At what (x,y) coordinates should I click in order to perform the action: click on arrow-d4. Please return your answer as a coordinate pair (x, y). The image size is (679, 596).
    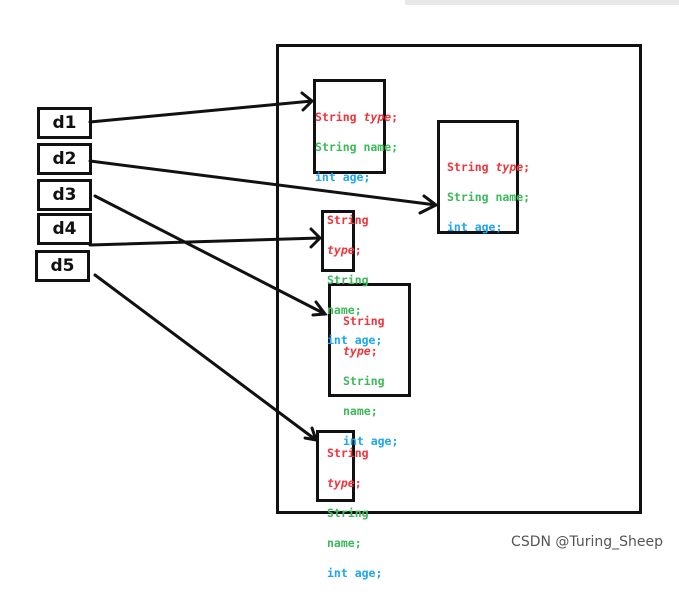
    Looking at the image, I should click on (205, 238).